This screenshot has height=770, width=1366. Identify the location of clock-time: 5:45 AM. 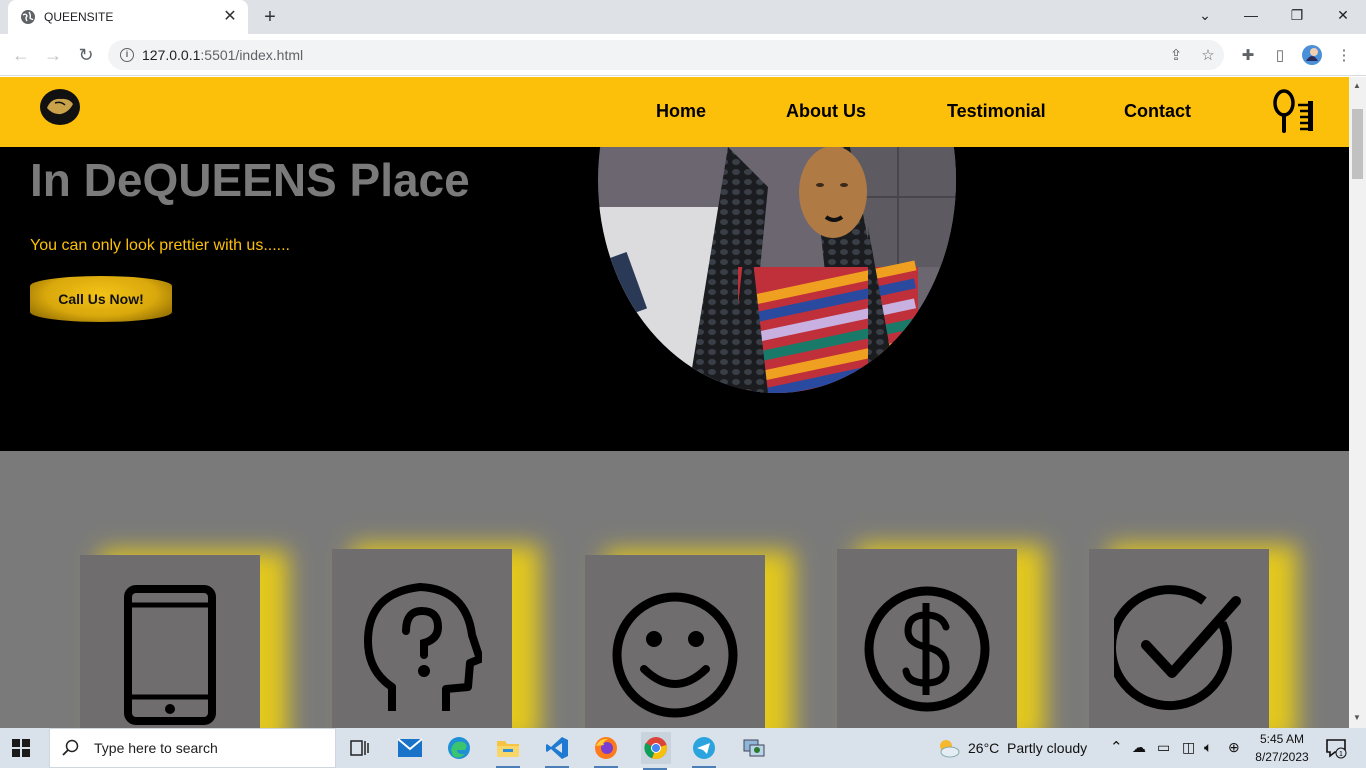
(1282, 739).